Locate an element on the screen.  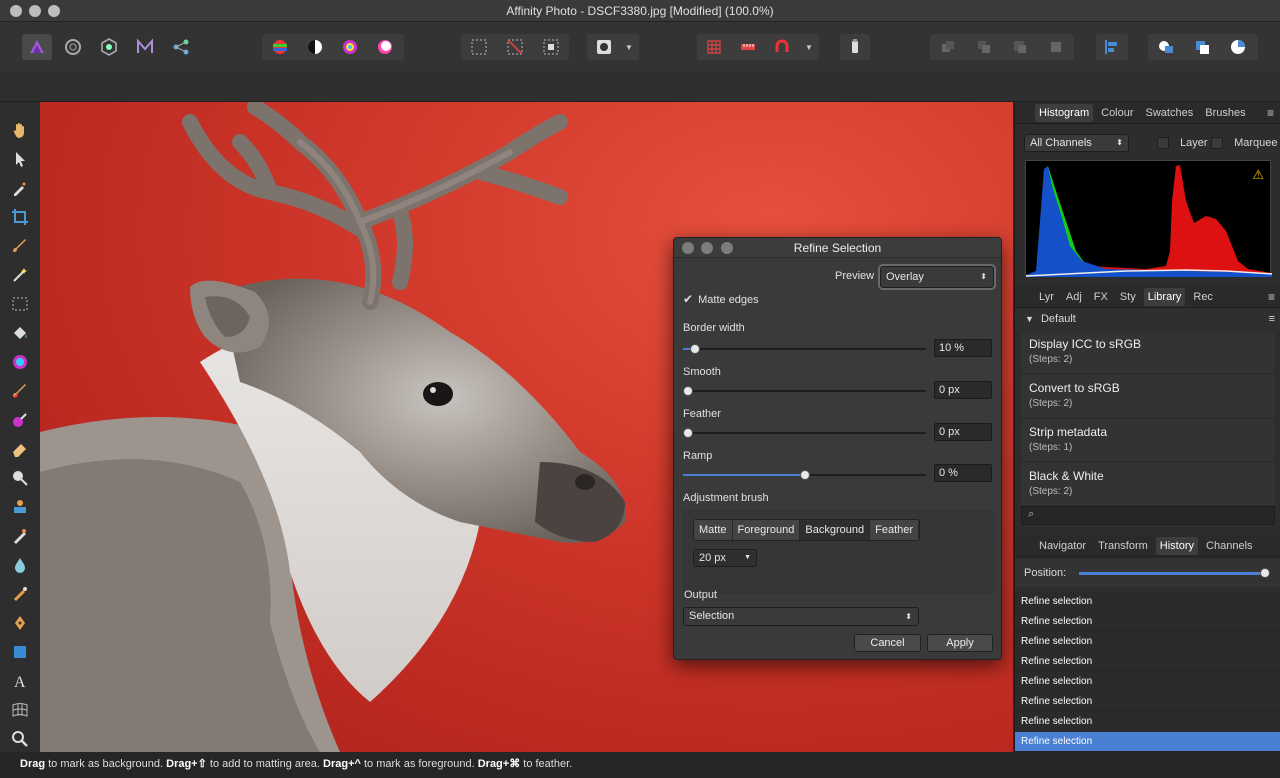
channel-select: All Channels ⬍ is located at coordinates (1076, 143).